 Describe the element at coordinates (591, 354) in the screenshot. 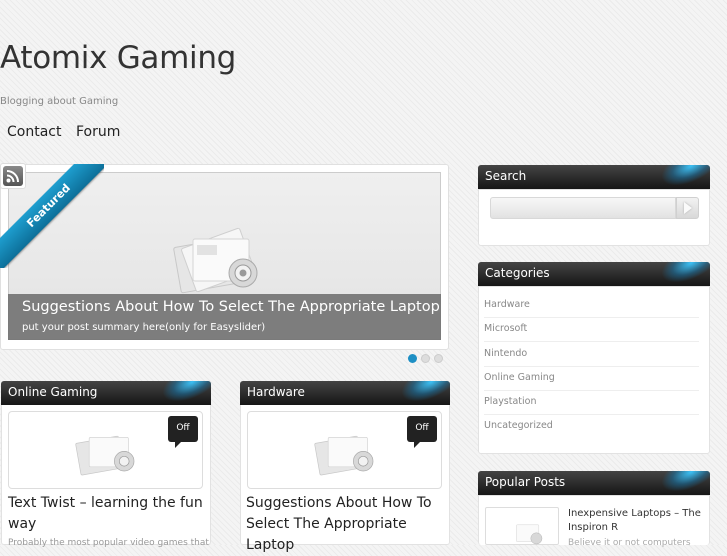

I see `category-link-nintendo: Nintendo` at that location.